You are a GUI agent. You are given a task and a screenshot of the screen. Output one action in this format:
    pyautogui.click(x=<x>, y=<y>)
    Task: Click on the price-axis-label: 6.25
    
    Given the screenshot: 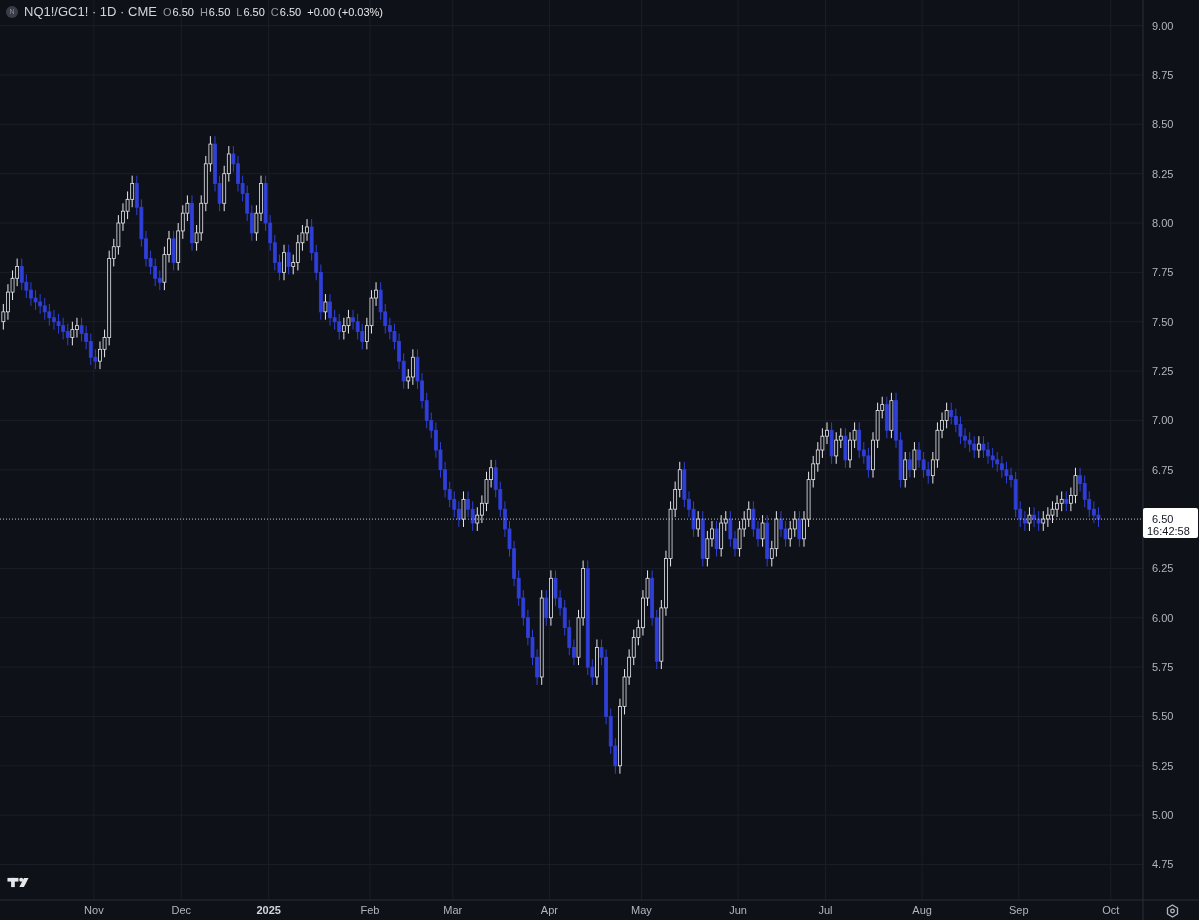 What is the action you would take?
    pyautogui.click(x=1163, y=568)
    